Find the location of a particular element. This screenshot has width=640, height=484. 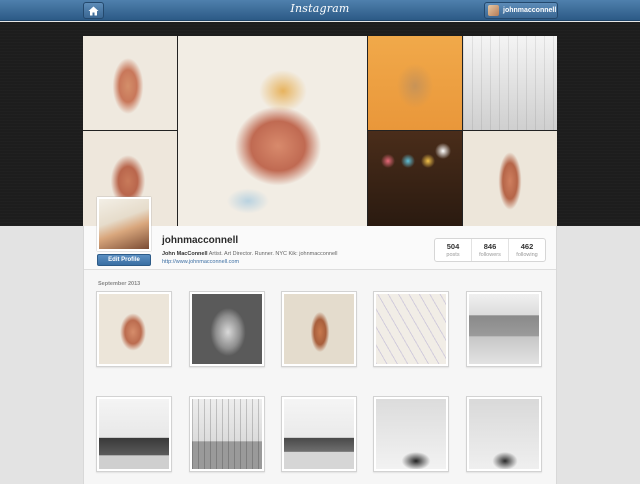

profile-website-link: http://www.johnmacconnell.com is located at coordinates (200, 262).